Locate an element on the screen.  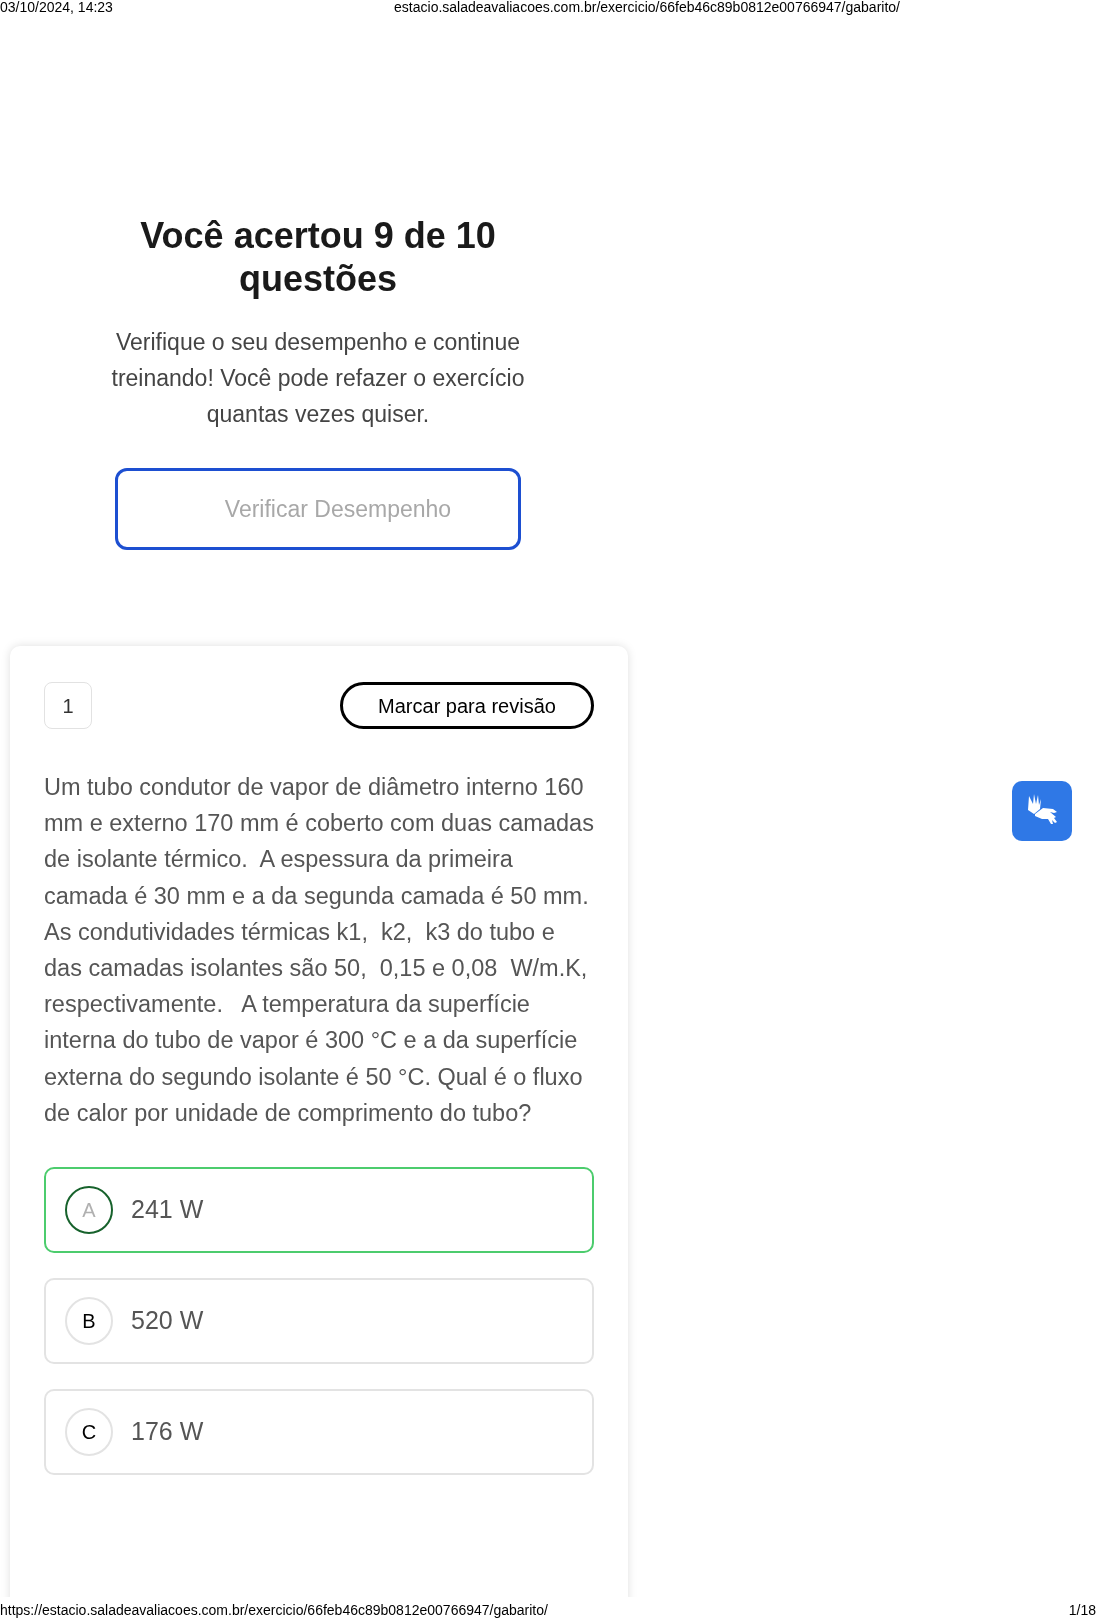
result-title: Você acertou 9 de 10 questões is located at coordinates (318, 257).